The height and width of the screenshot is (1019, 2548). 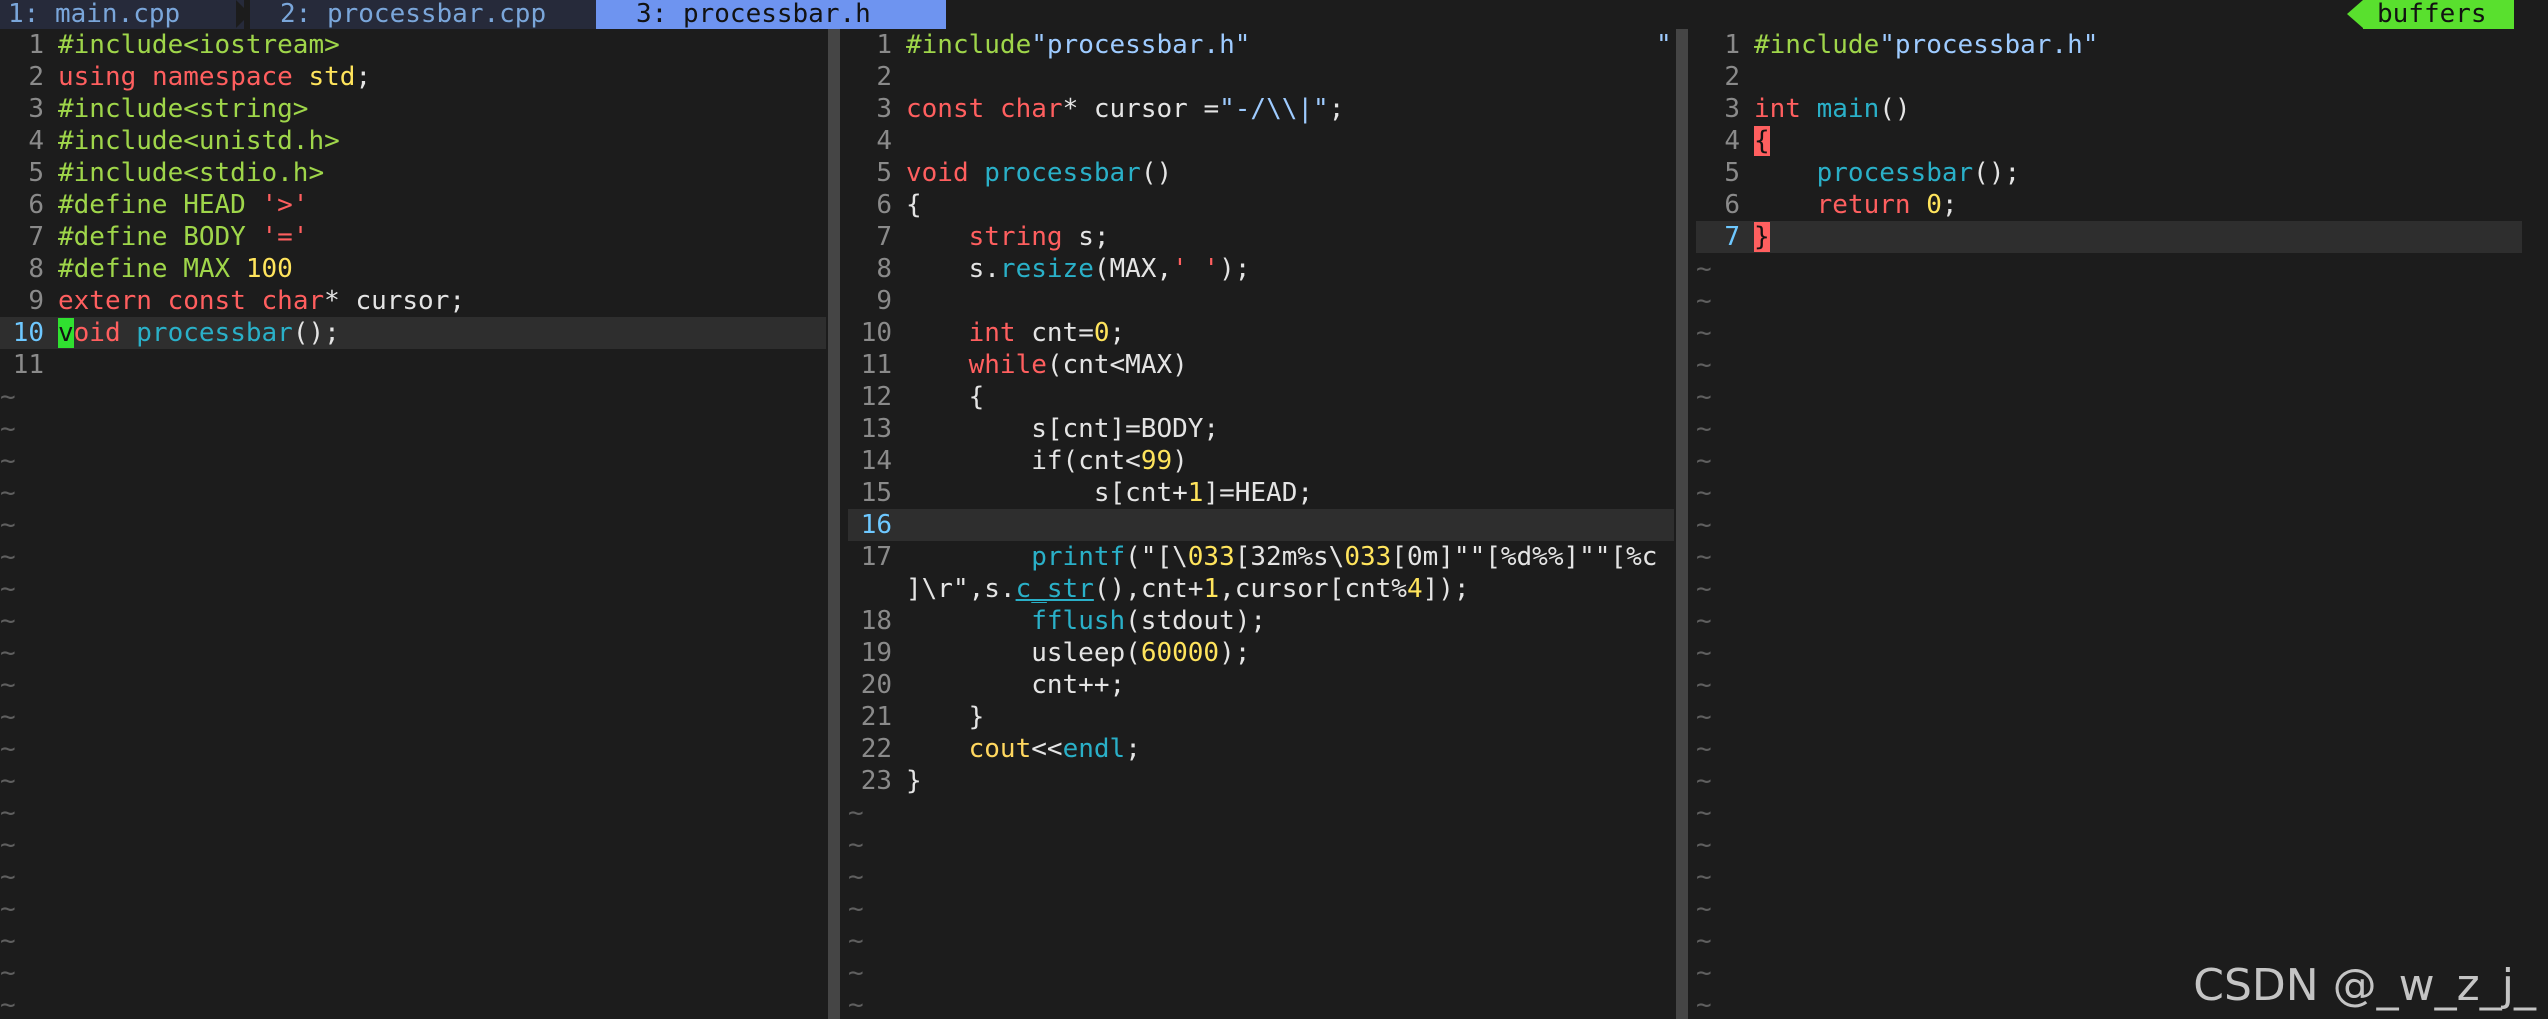 What do you see at coordinates (261, 301) in the screenshot?
I see `line-code: extern const char* cursor;` at bounding box center [261, 301].